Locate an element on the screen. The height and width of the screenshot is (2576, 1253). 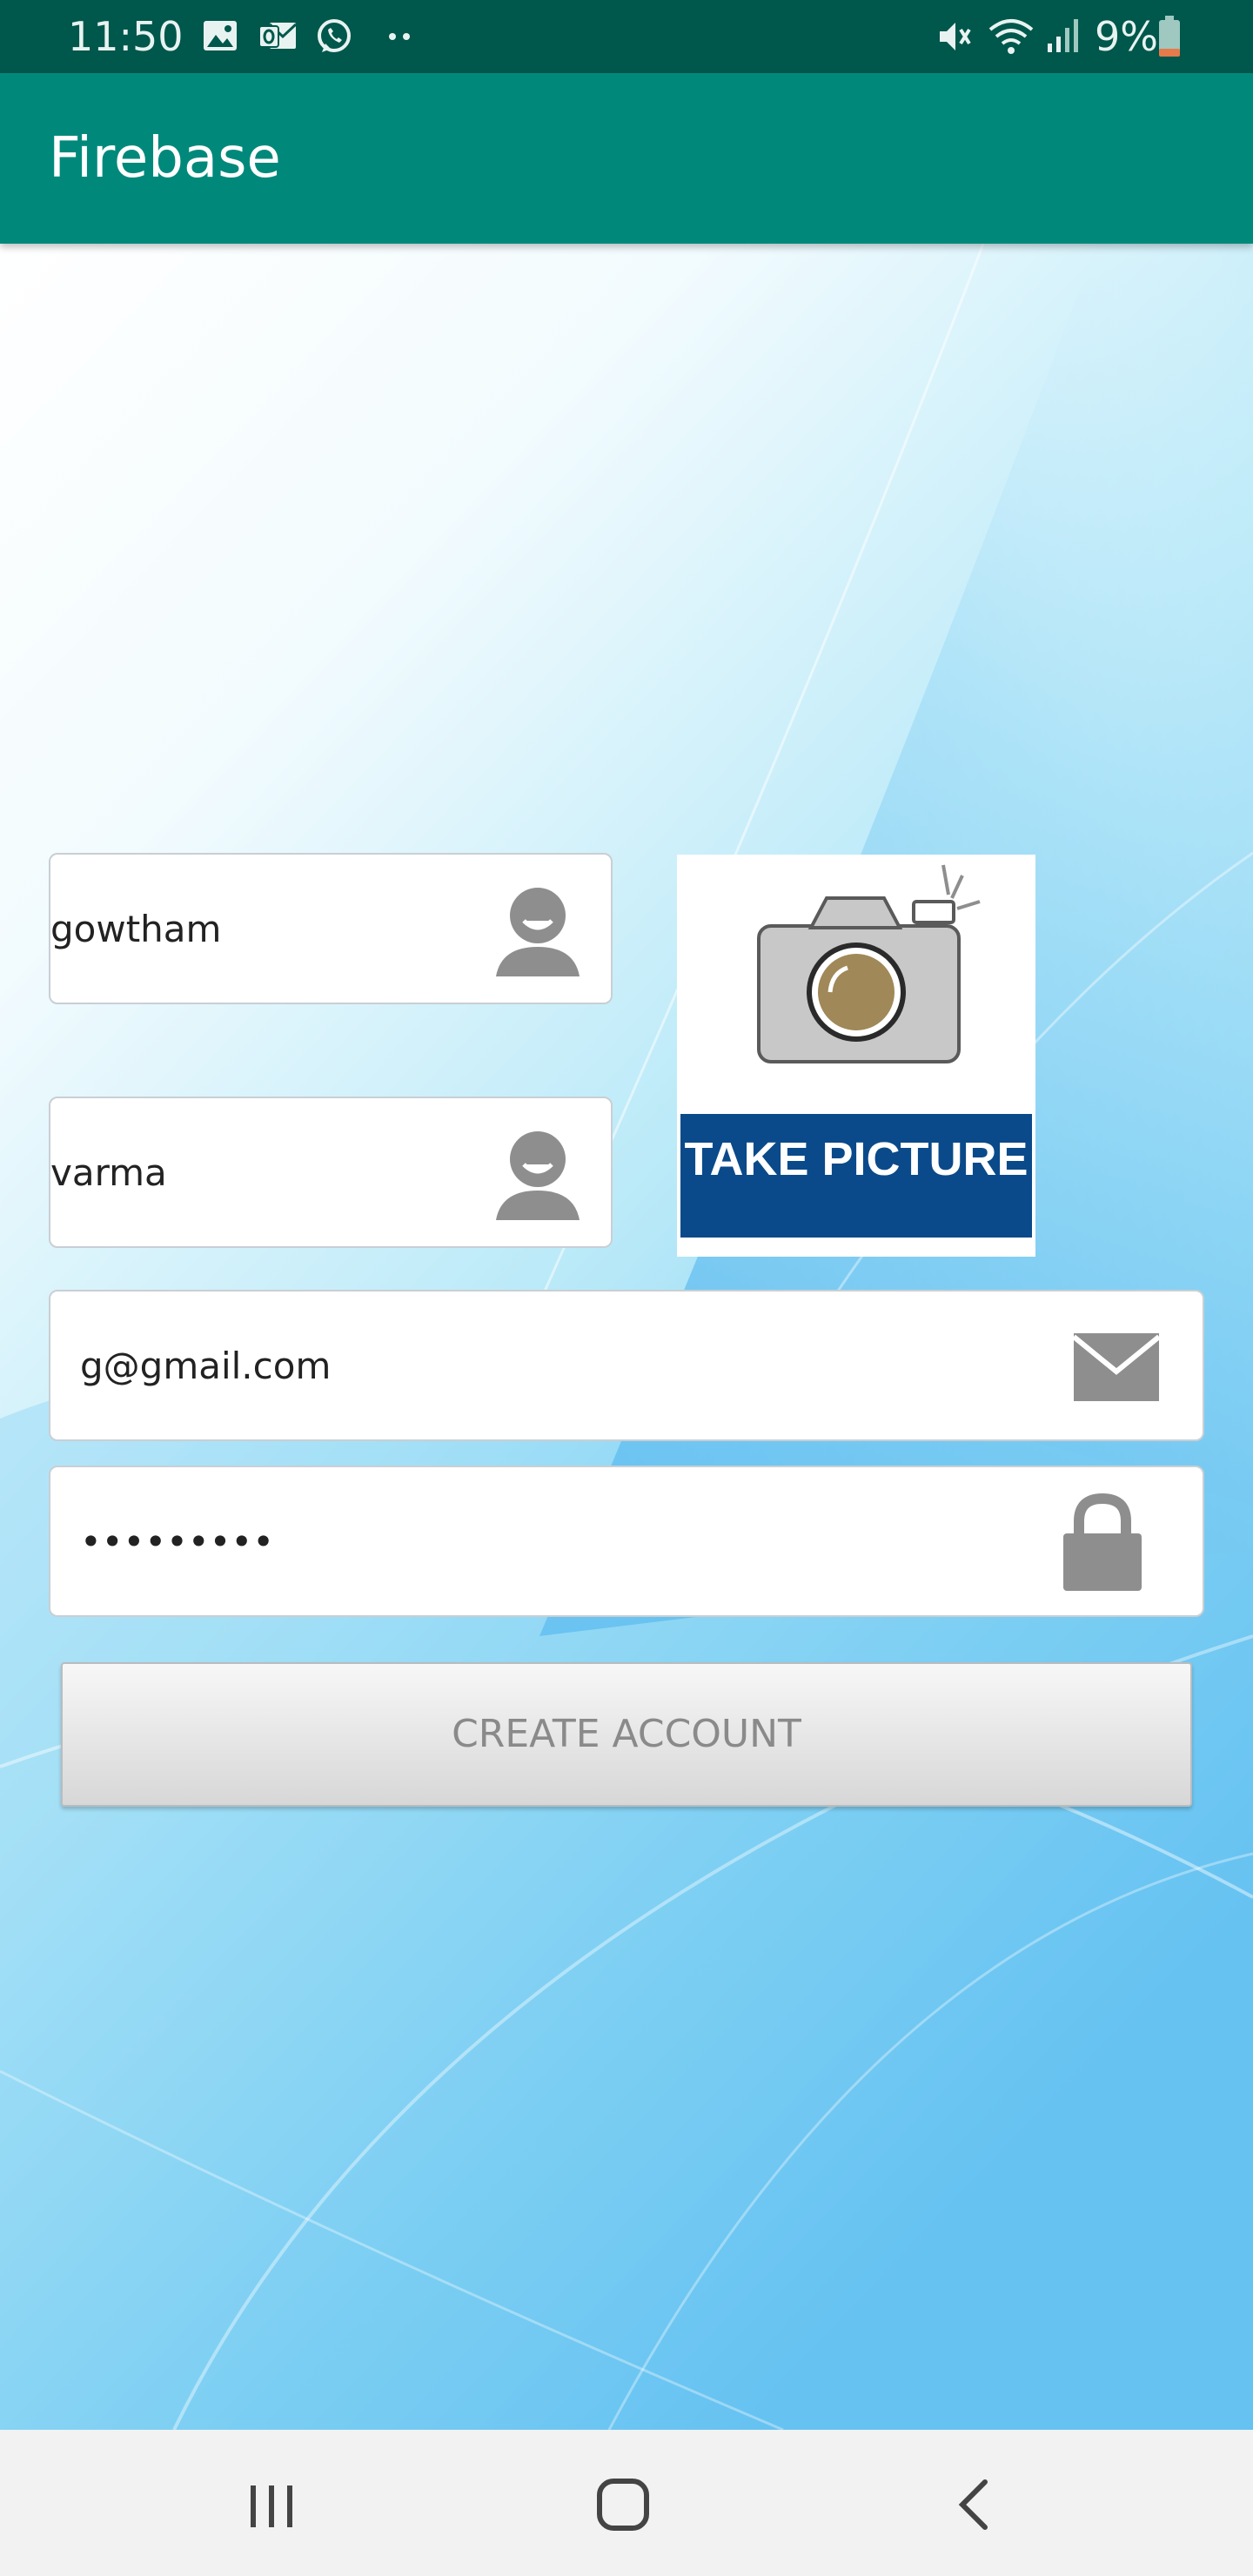
lock-icon is located at coordinates (1102, 1542).